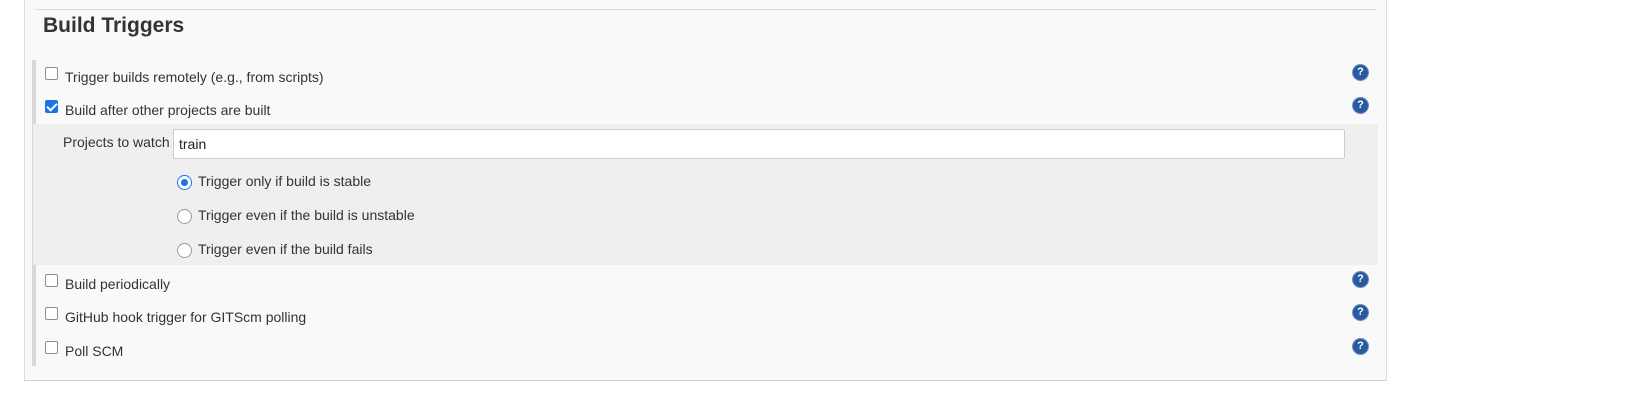 This screenshot has height=402, width=1649. What do you see at coordinates (51, 73) in the screenshot?
I see `trigger-remote-checkbox` at bounding box center [51, 73].